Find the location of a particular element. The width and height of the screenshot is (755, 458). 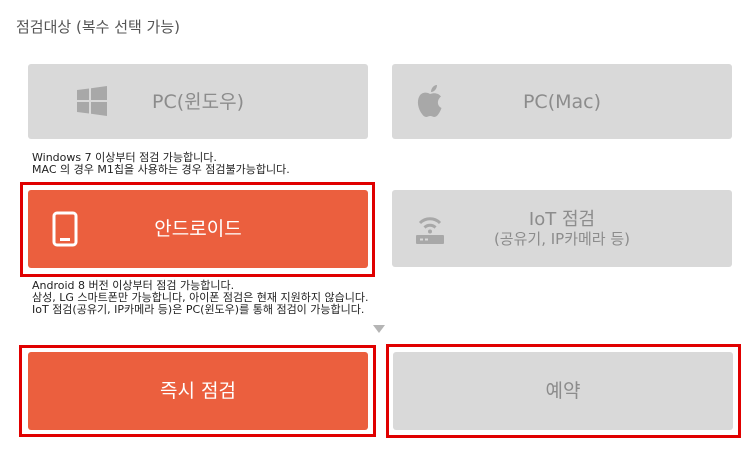

section-title: 점검대상 (복수 선택 가능) is located at coordinates (98, 27).